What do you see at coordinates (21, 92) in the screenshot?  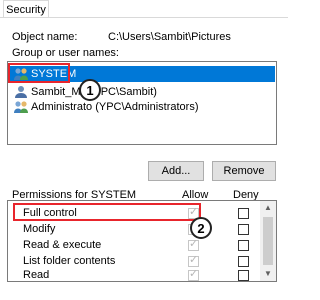 I see `user-icon` at bounding box center [21, 92].